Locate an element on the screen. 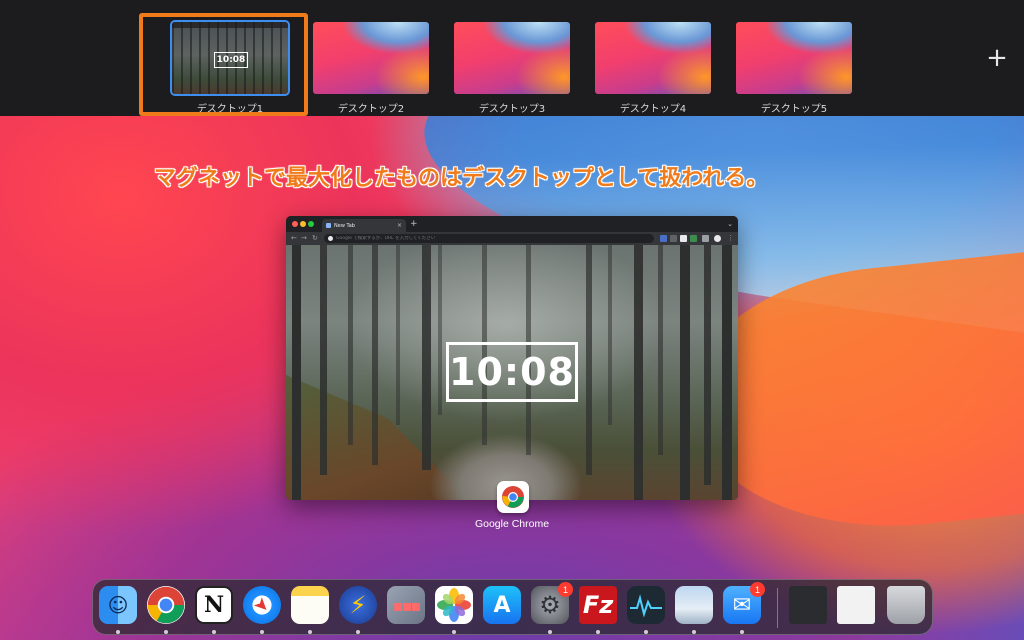 The image size is (1024, 640). dock-notion: N is located at coordinates (214, 610).